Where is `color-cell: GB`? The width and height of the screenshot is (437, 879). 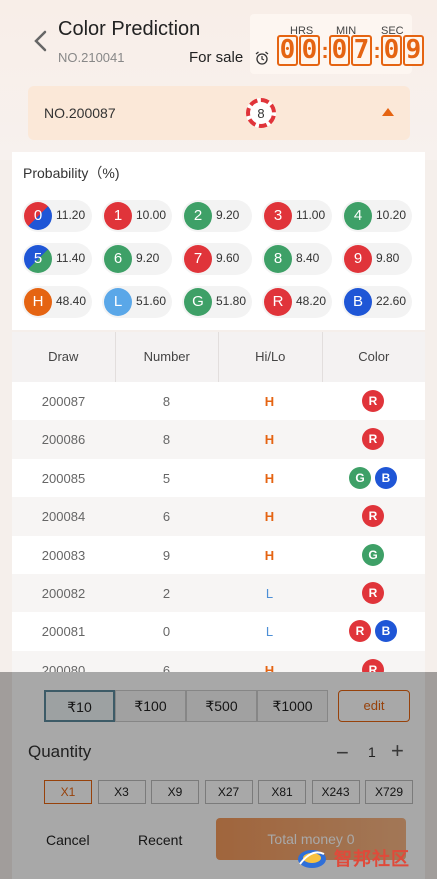 color-cell: GB is located at coordinates (373, 477).